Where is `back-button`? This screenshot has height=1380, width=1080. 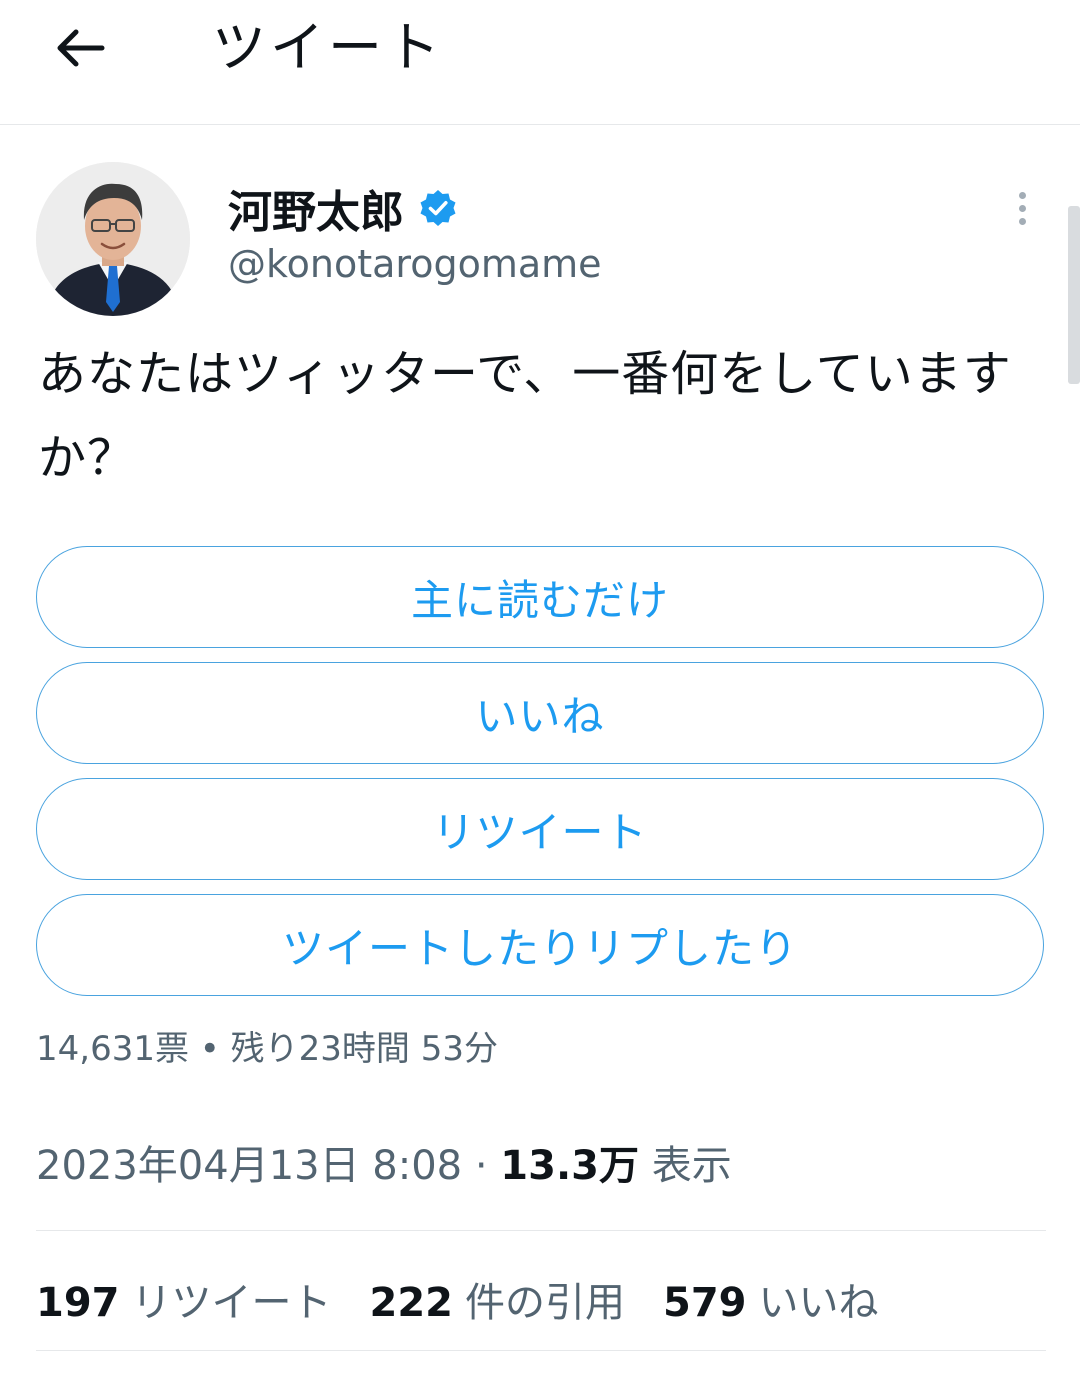 back-button is located at coordinates (80, 48).